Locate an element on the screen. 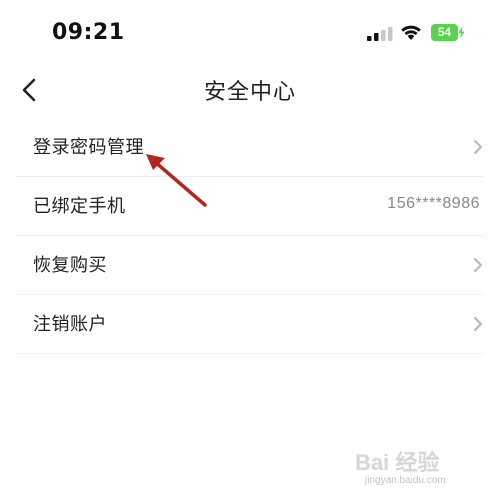 The width and height of the screenshot is (500, 500). watermark-url: jingyan.baidu.com is located at coordinates (405, 480).